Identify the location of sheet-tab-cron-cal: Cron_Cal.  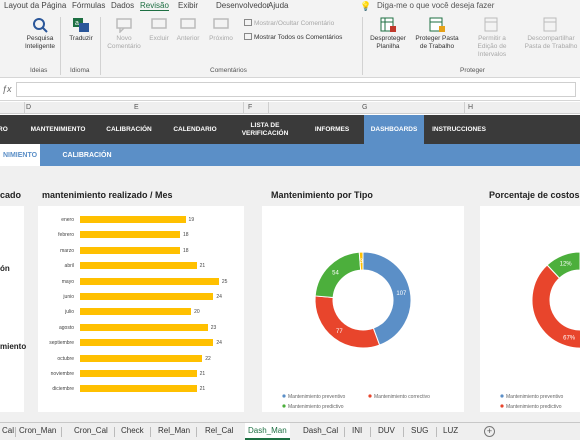
(91, 431).